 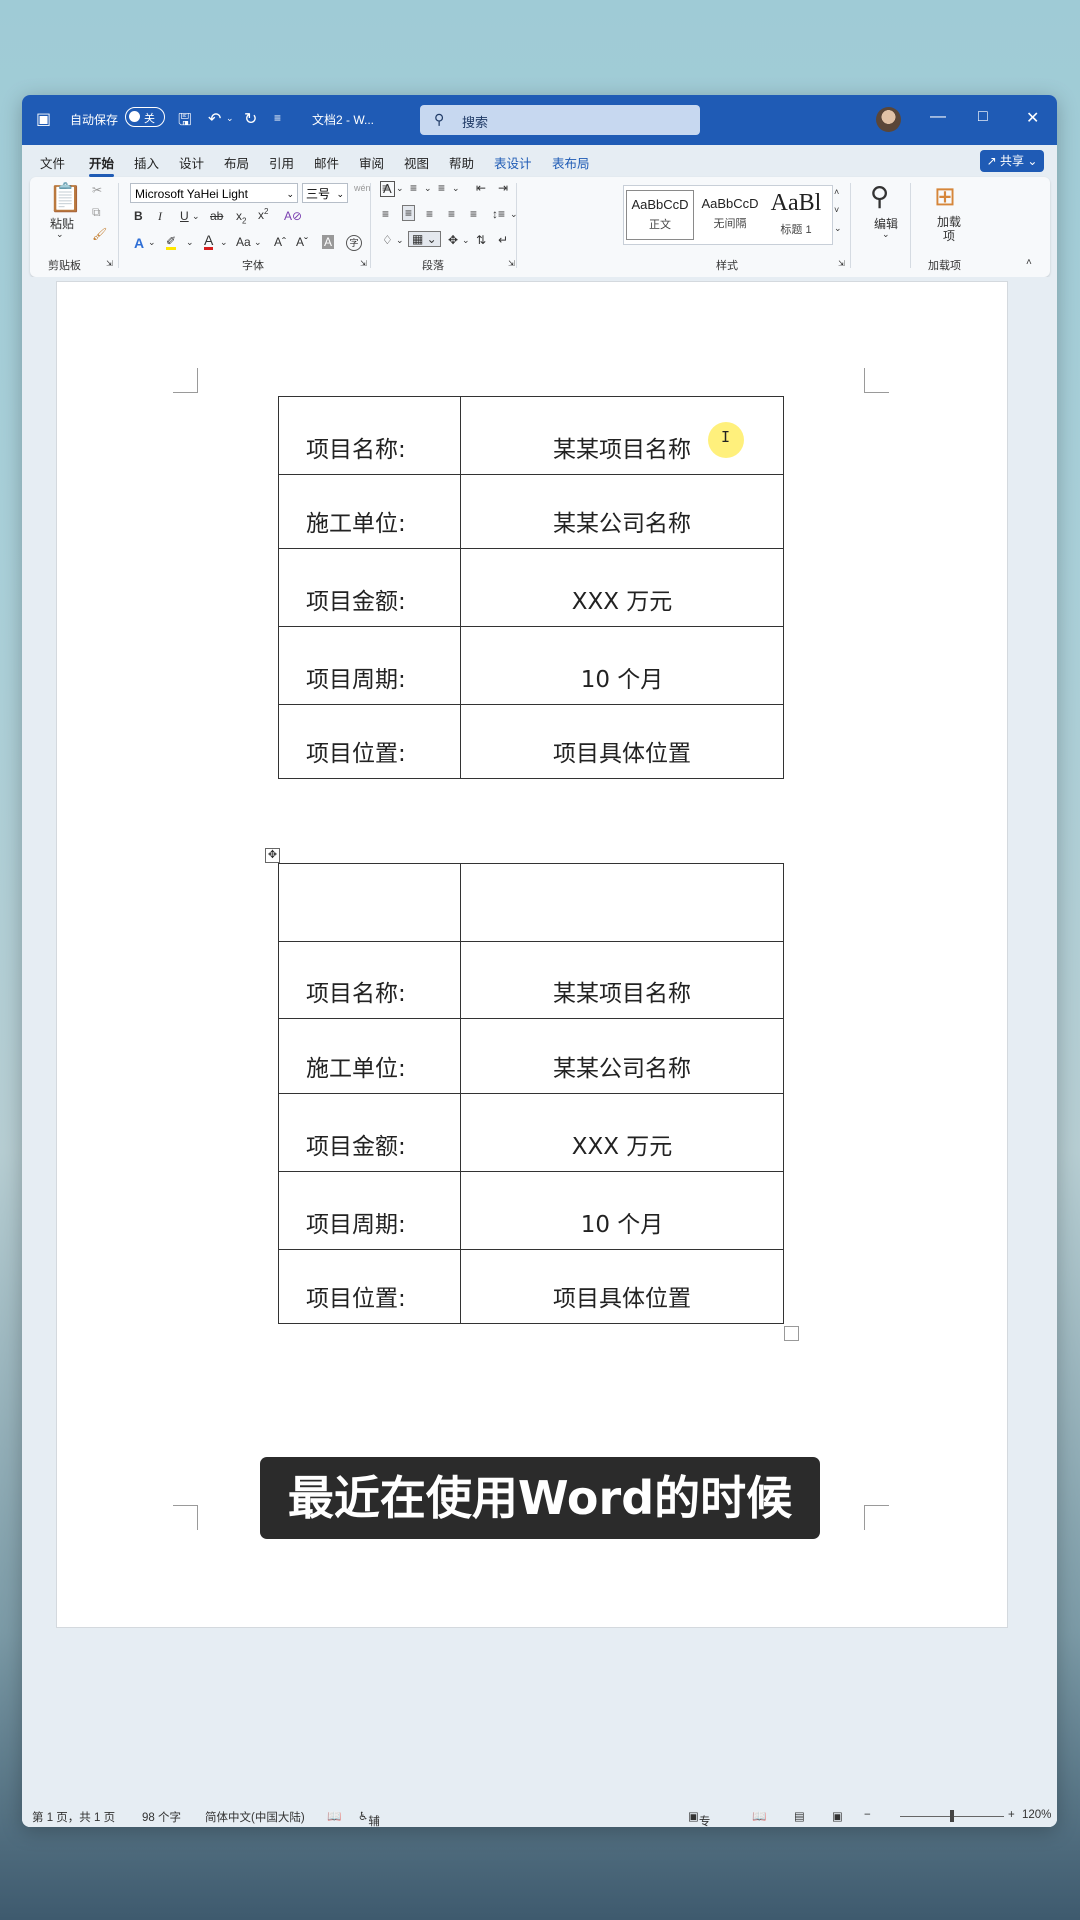 What do you see at coordinates (363, 263) in the screenshot?
I see `font-launcher-icon: ⇲` at bounding box center [363, 263].